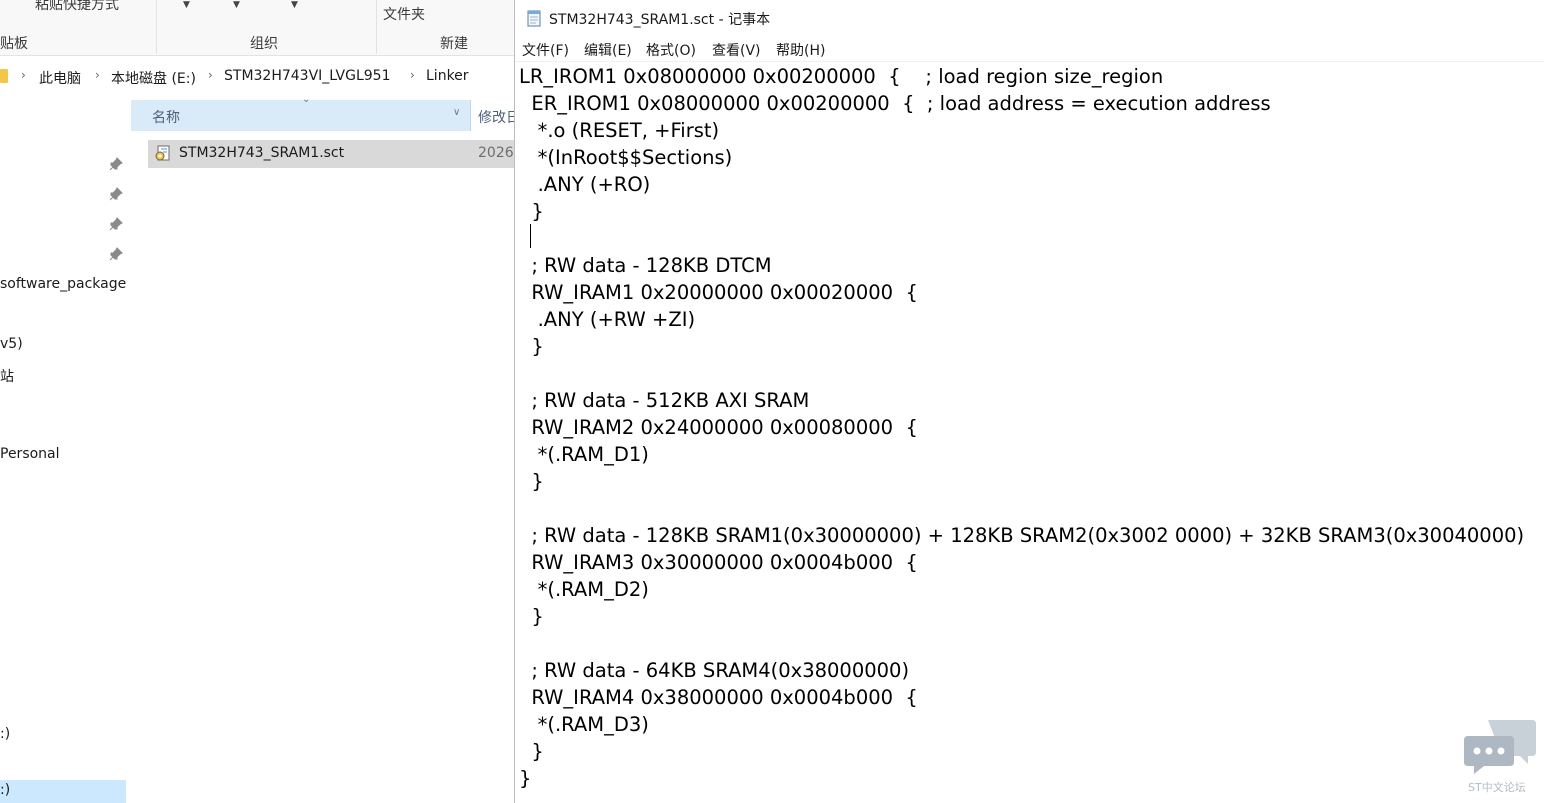 Image resolution: width=1544 pixels, height=803 pixels. Describe the element at coordinates (63, 284) in the screenshot. I see `nav-item: software_package` at that location.